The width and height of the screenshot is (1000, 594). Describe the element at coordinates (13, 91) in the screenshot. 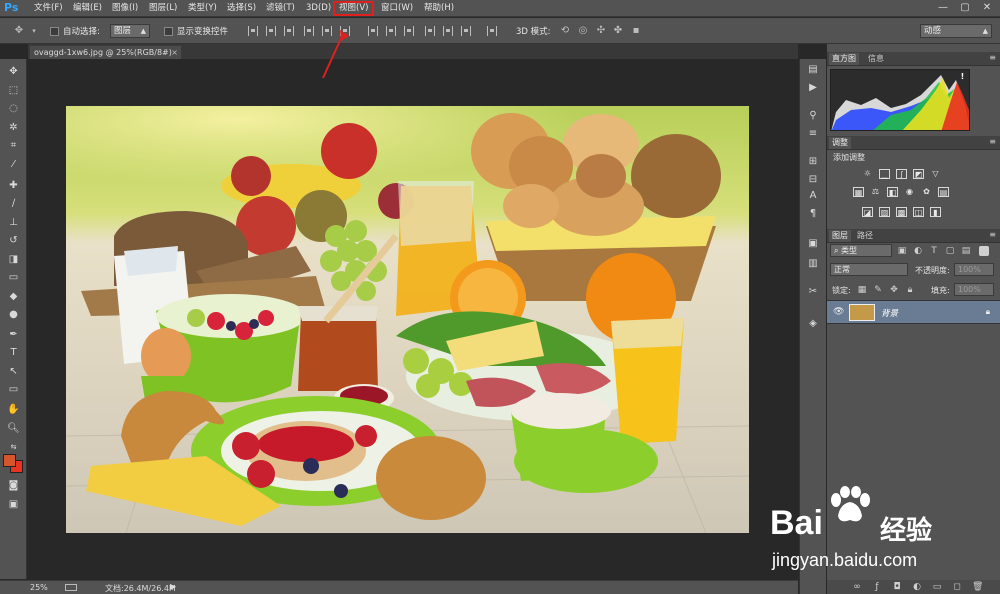

I see `marquee-tool-icon: ⬚` at that location.